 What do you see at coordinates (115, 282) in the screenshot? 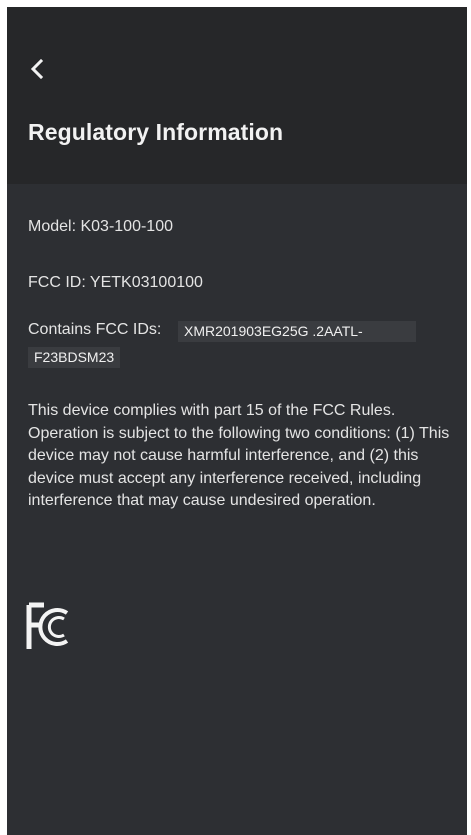
I see `fcc-id-text: FCC ID: YETK03100100` at bounding box center [115, 282].